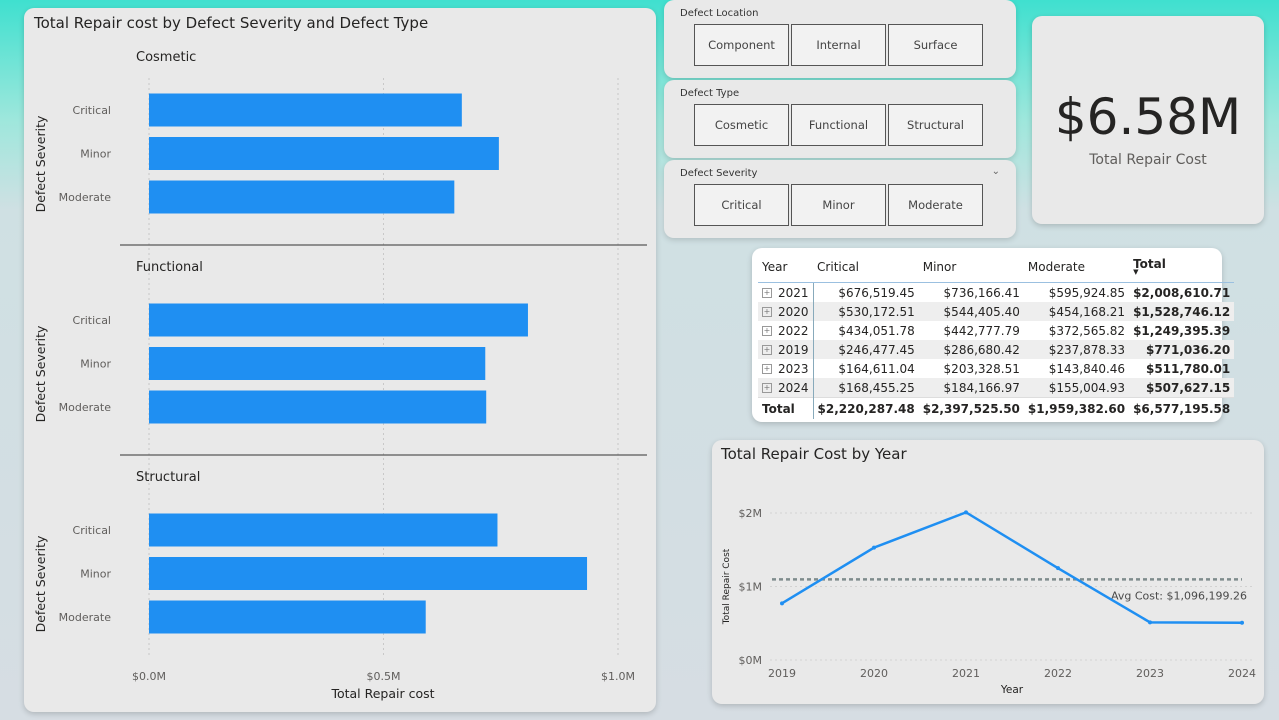  What do you see at coordinates (1012, 567) in the screenshot?
I see `repair-cost-series-line` at bounding box center [1012, 567].